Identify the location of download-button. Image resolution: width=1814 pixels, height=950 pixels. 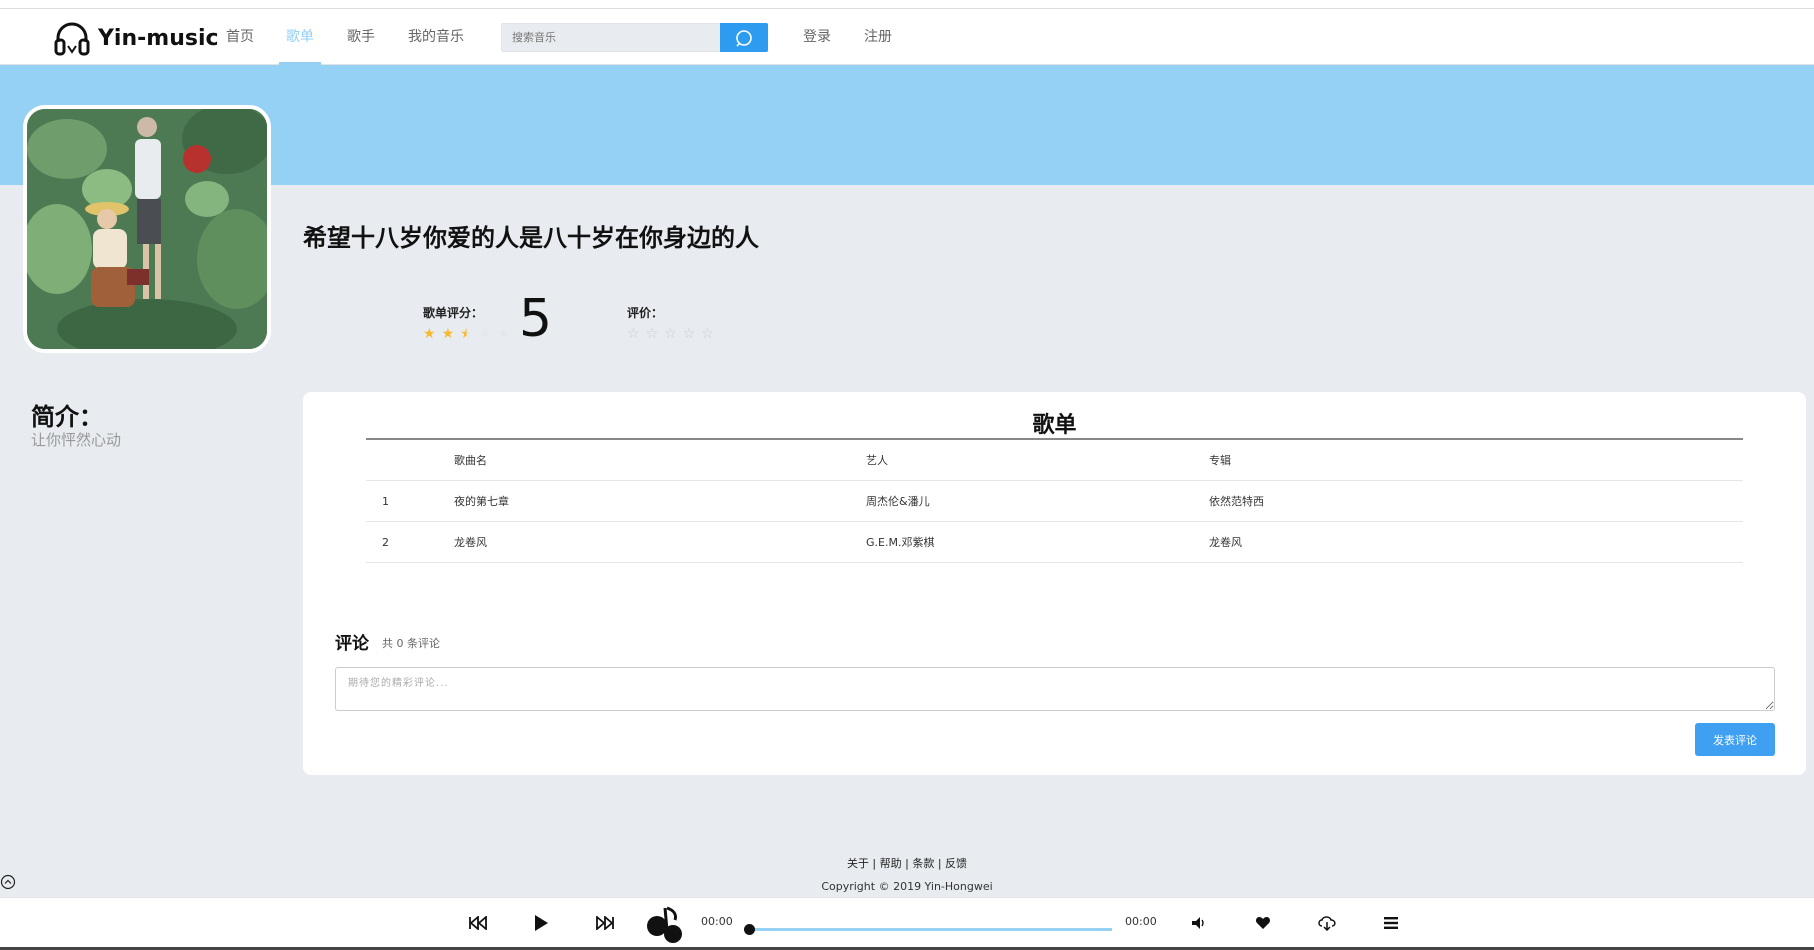
(1327, 923).